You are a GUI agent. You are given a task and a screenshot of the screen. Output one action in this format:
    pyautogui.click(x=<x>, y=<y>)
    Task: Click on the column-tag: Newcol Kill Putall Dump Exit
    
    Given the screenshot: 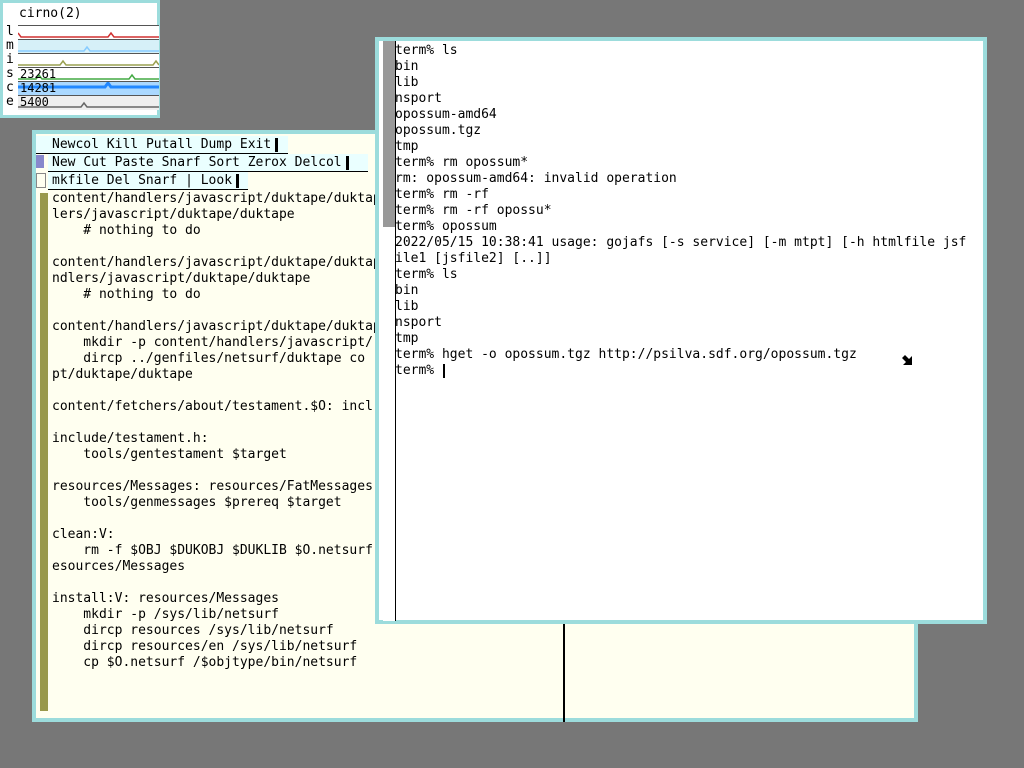 What is the action you would take?
    pyautogui.click(x=162, y=145)
    